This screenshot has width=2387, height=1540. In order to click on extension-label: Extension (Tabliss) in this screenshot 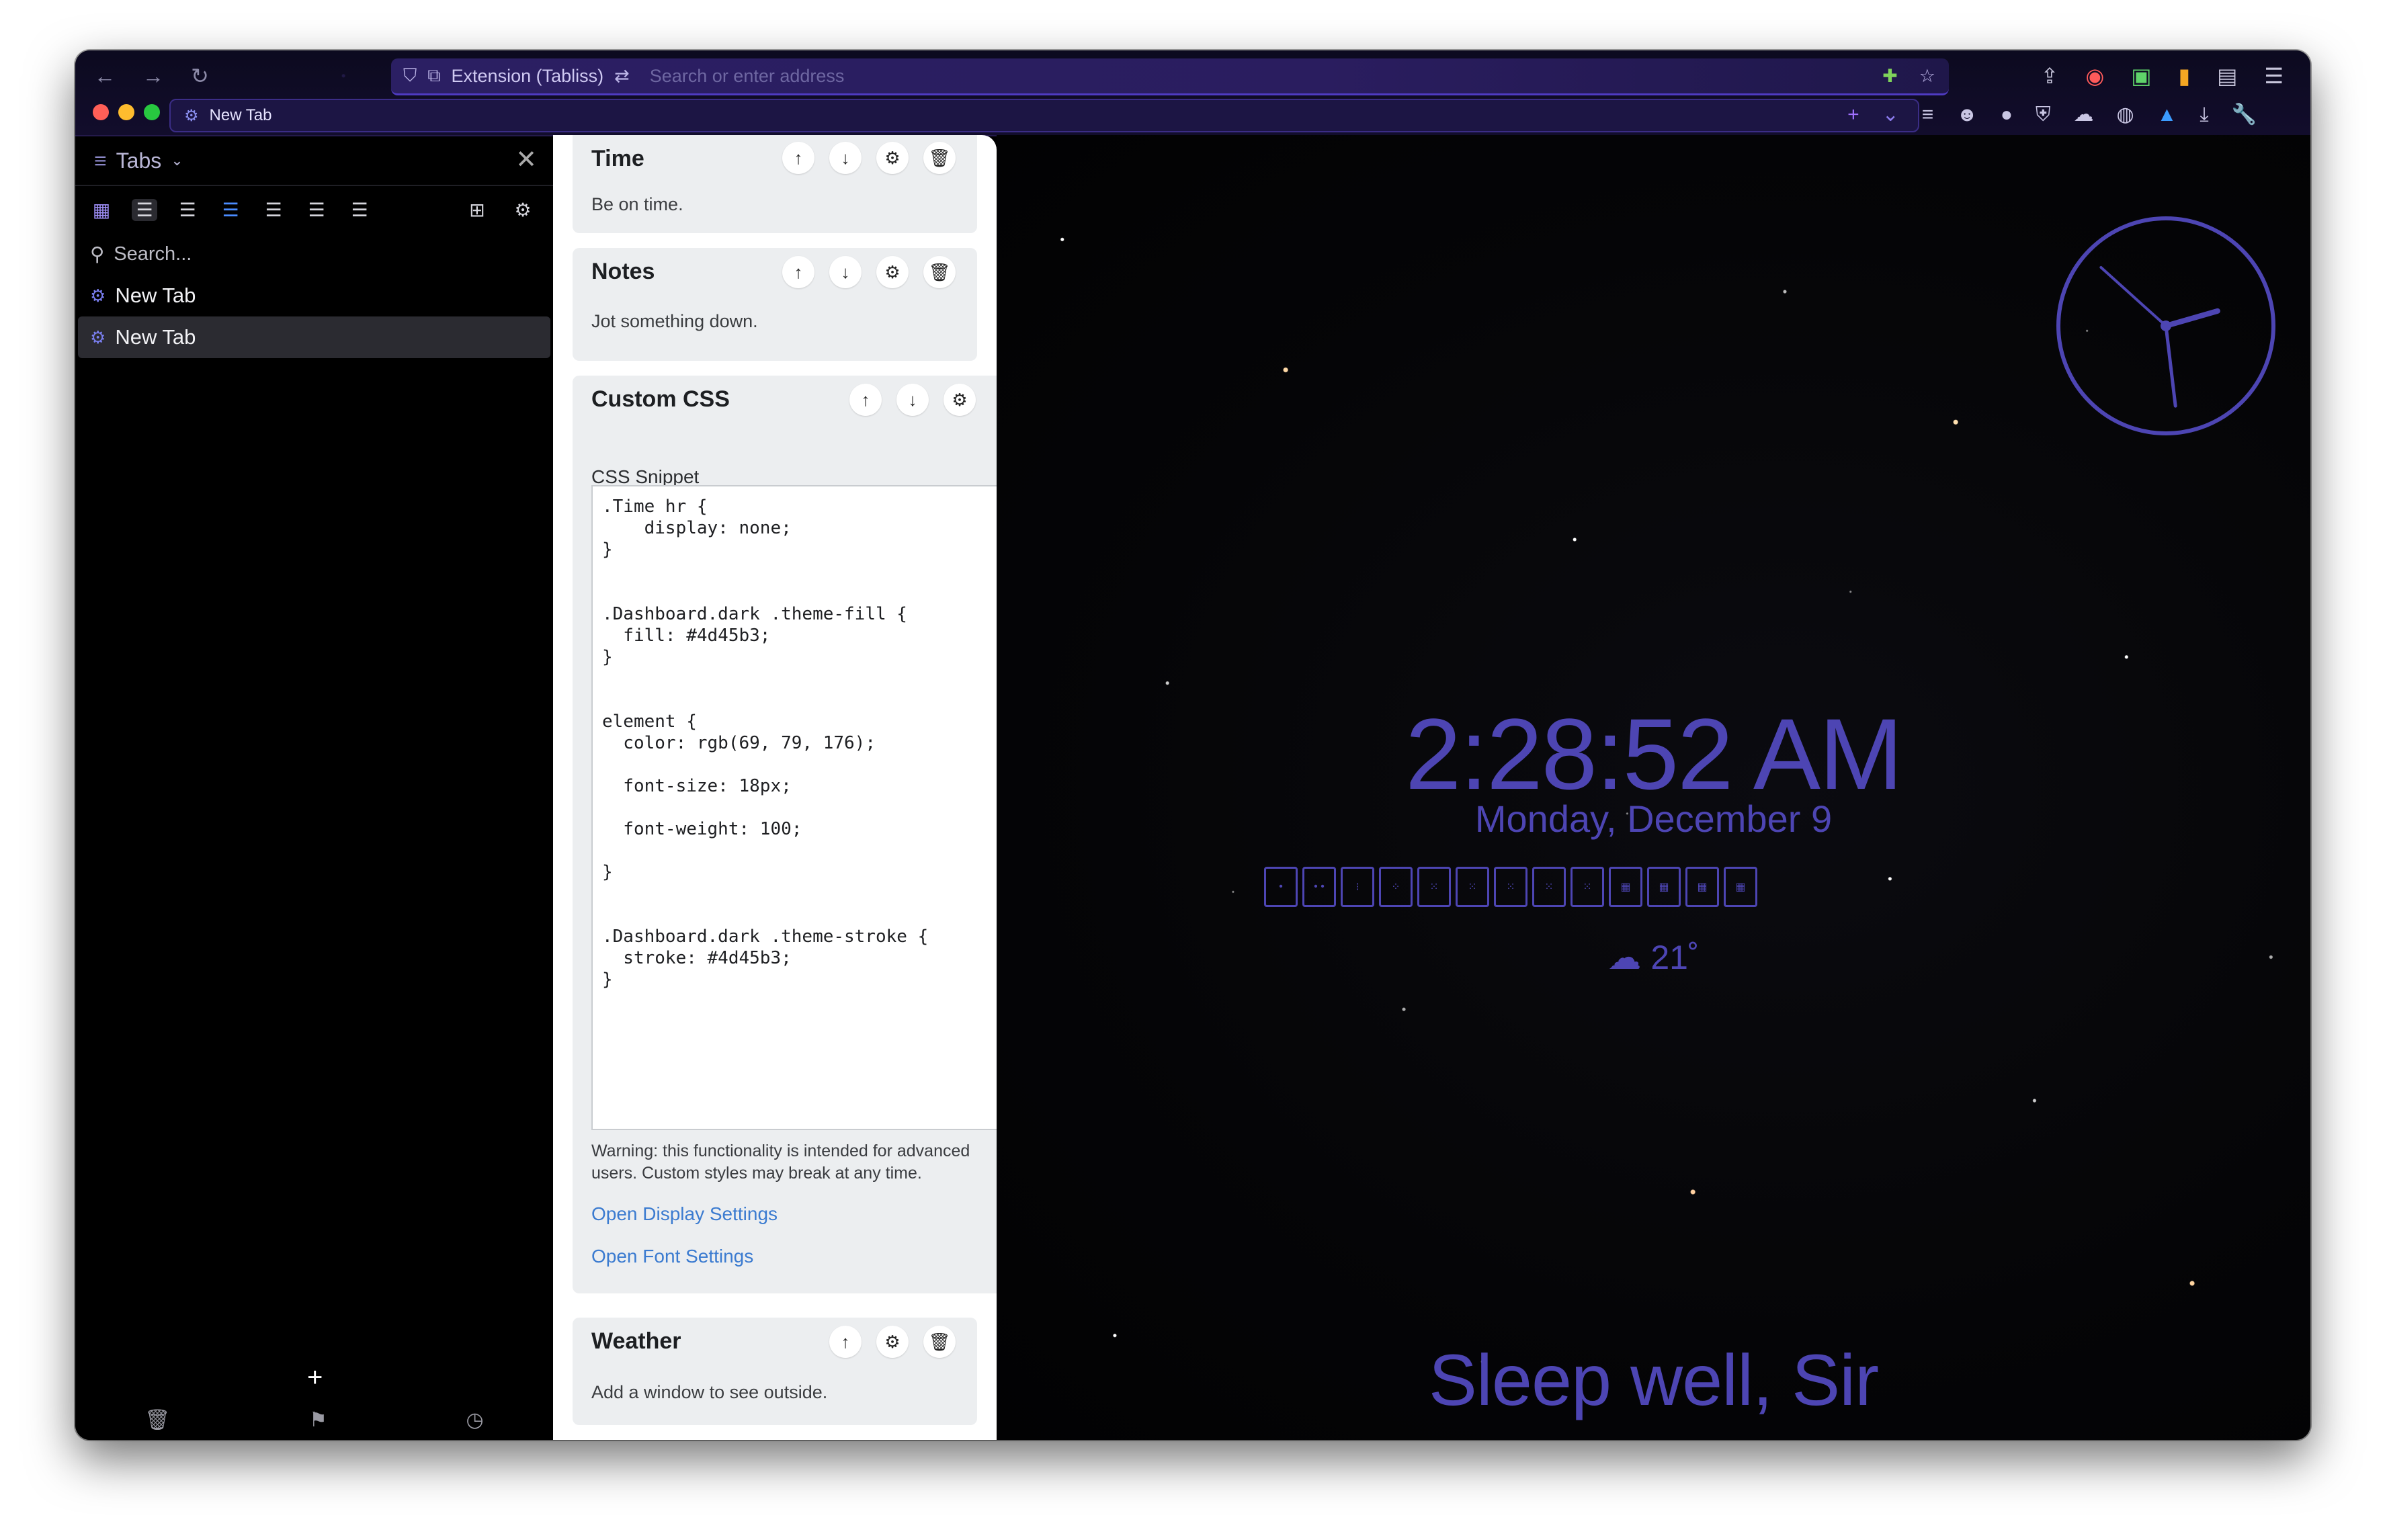, I will do `click(527, 75)`.